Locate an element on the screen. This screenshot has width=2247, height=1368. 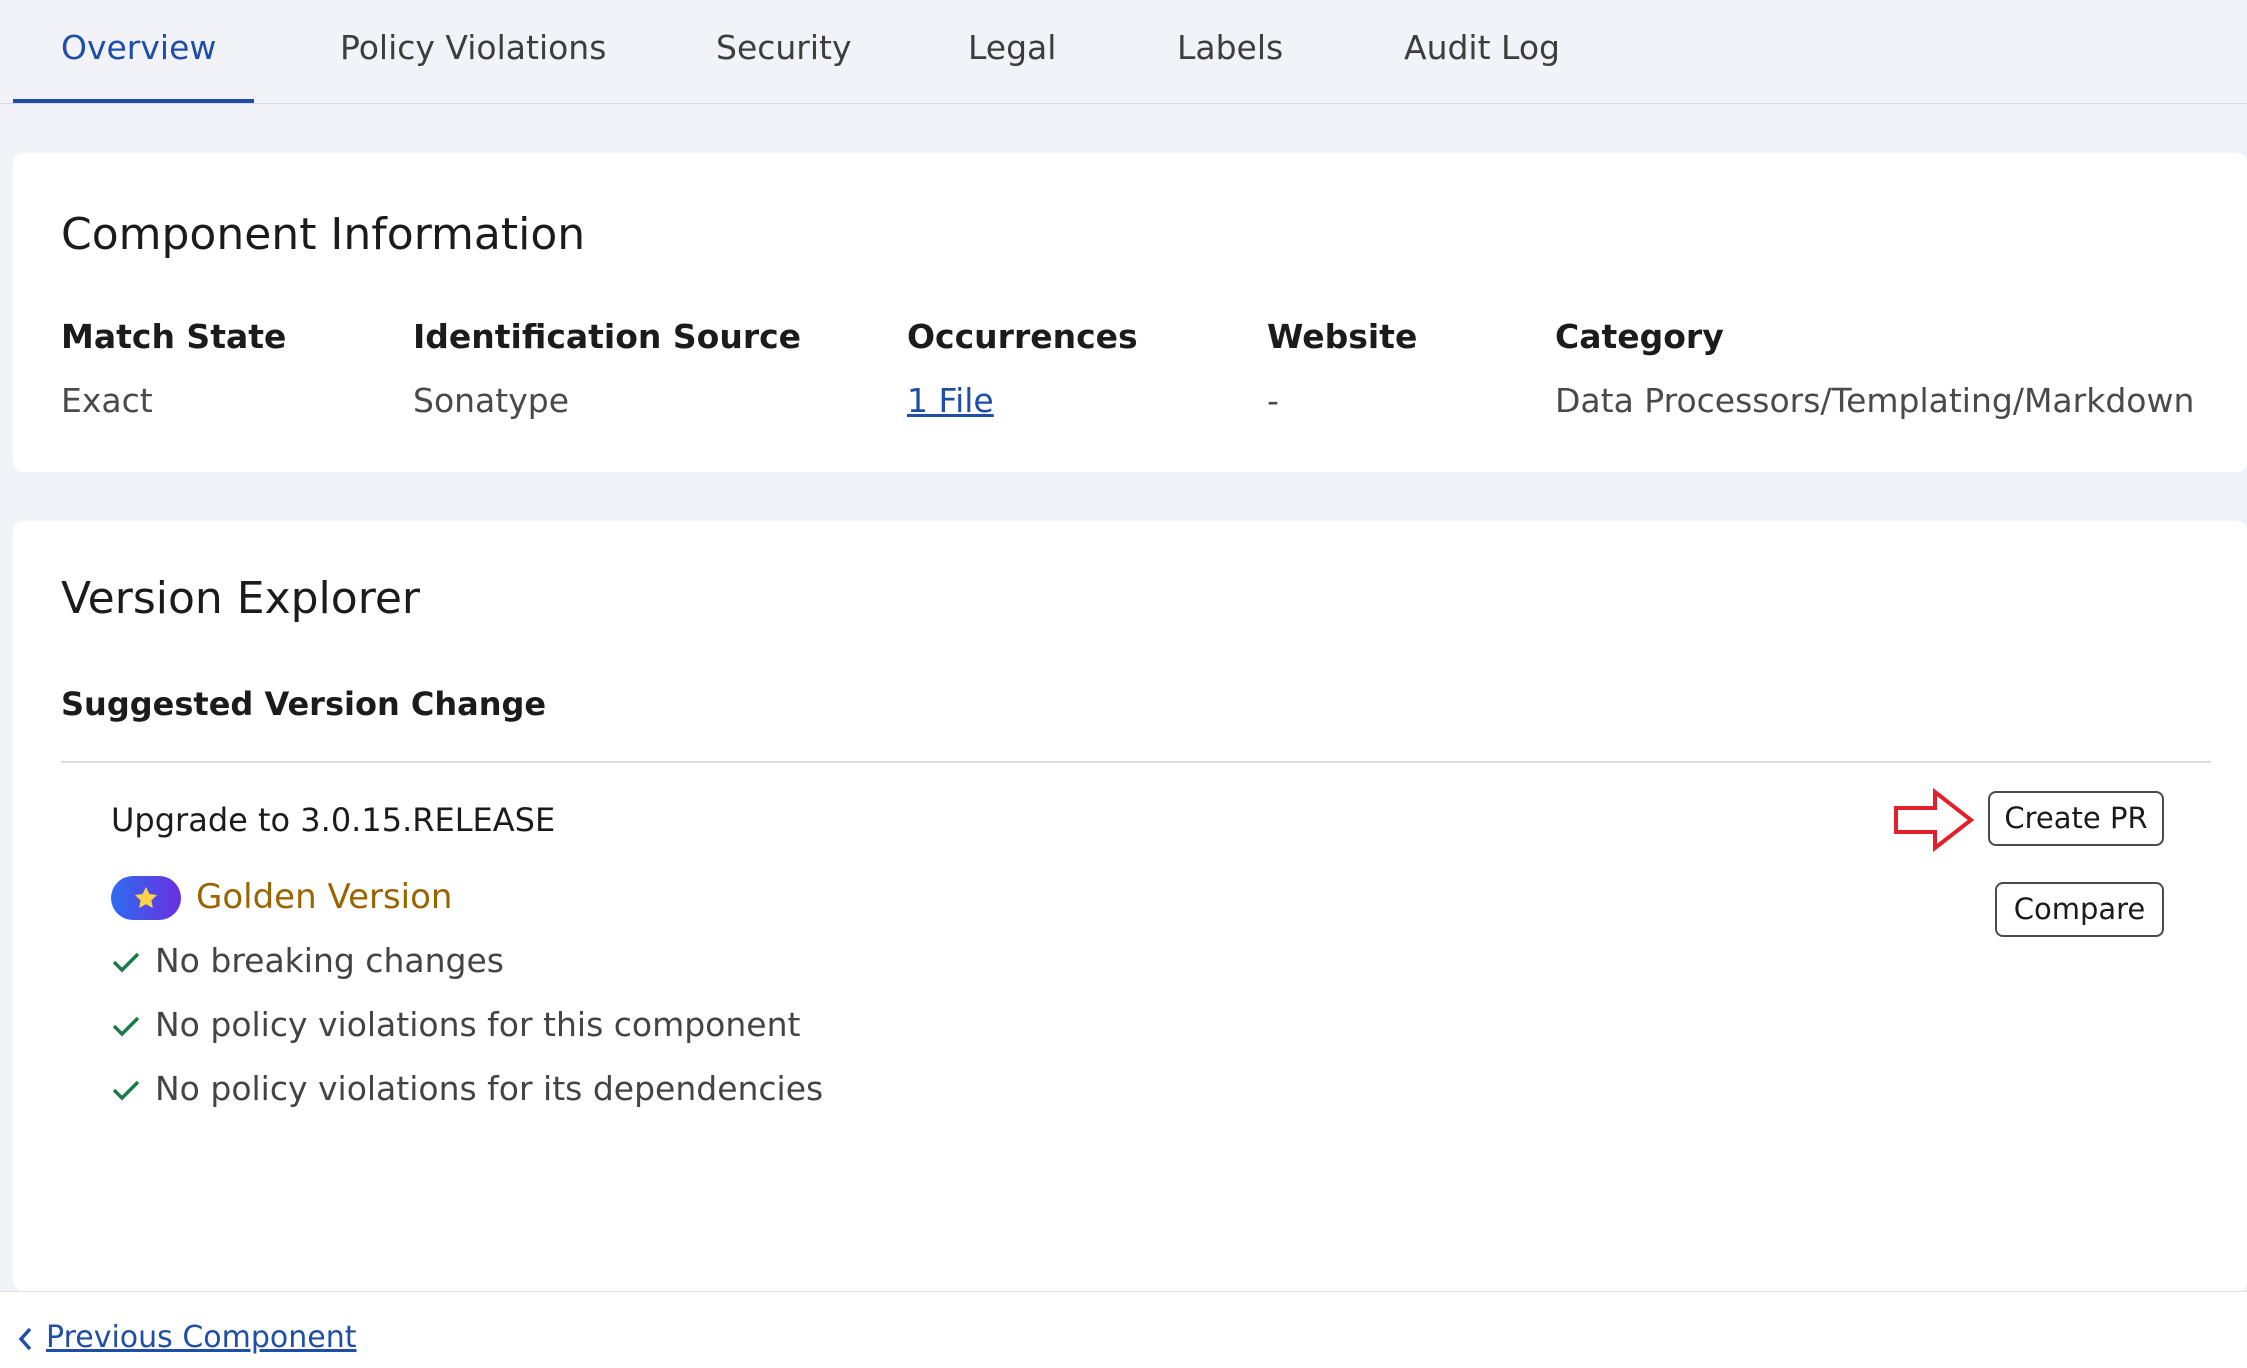
category-value: Data Processors/Templating/Markdown is located at coordinates (1875, 400).